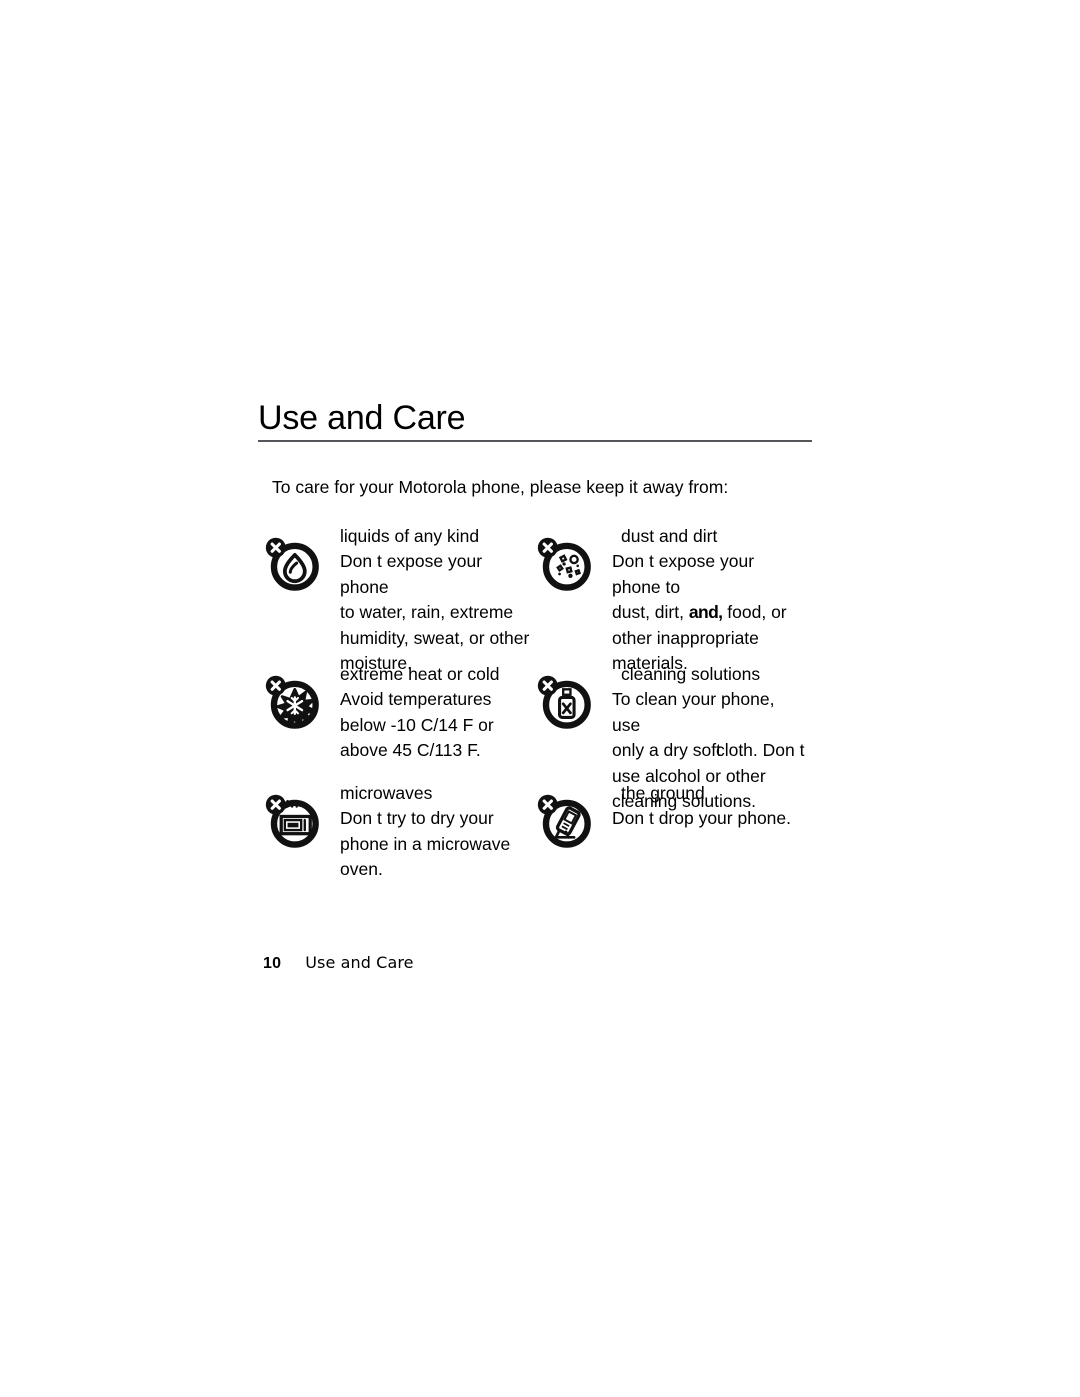 This screenshot has width=1080, height=1397. Describe the element at coordinates (417, 818) in the screenshot. I see `care-body-line: Don t try to dry your` at that location.